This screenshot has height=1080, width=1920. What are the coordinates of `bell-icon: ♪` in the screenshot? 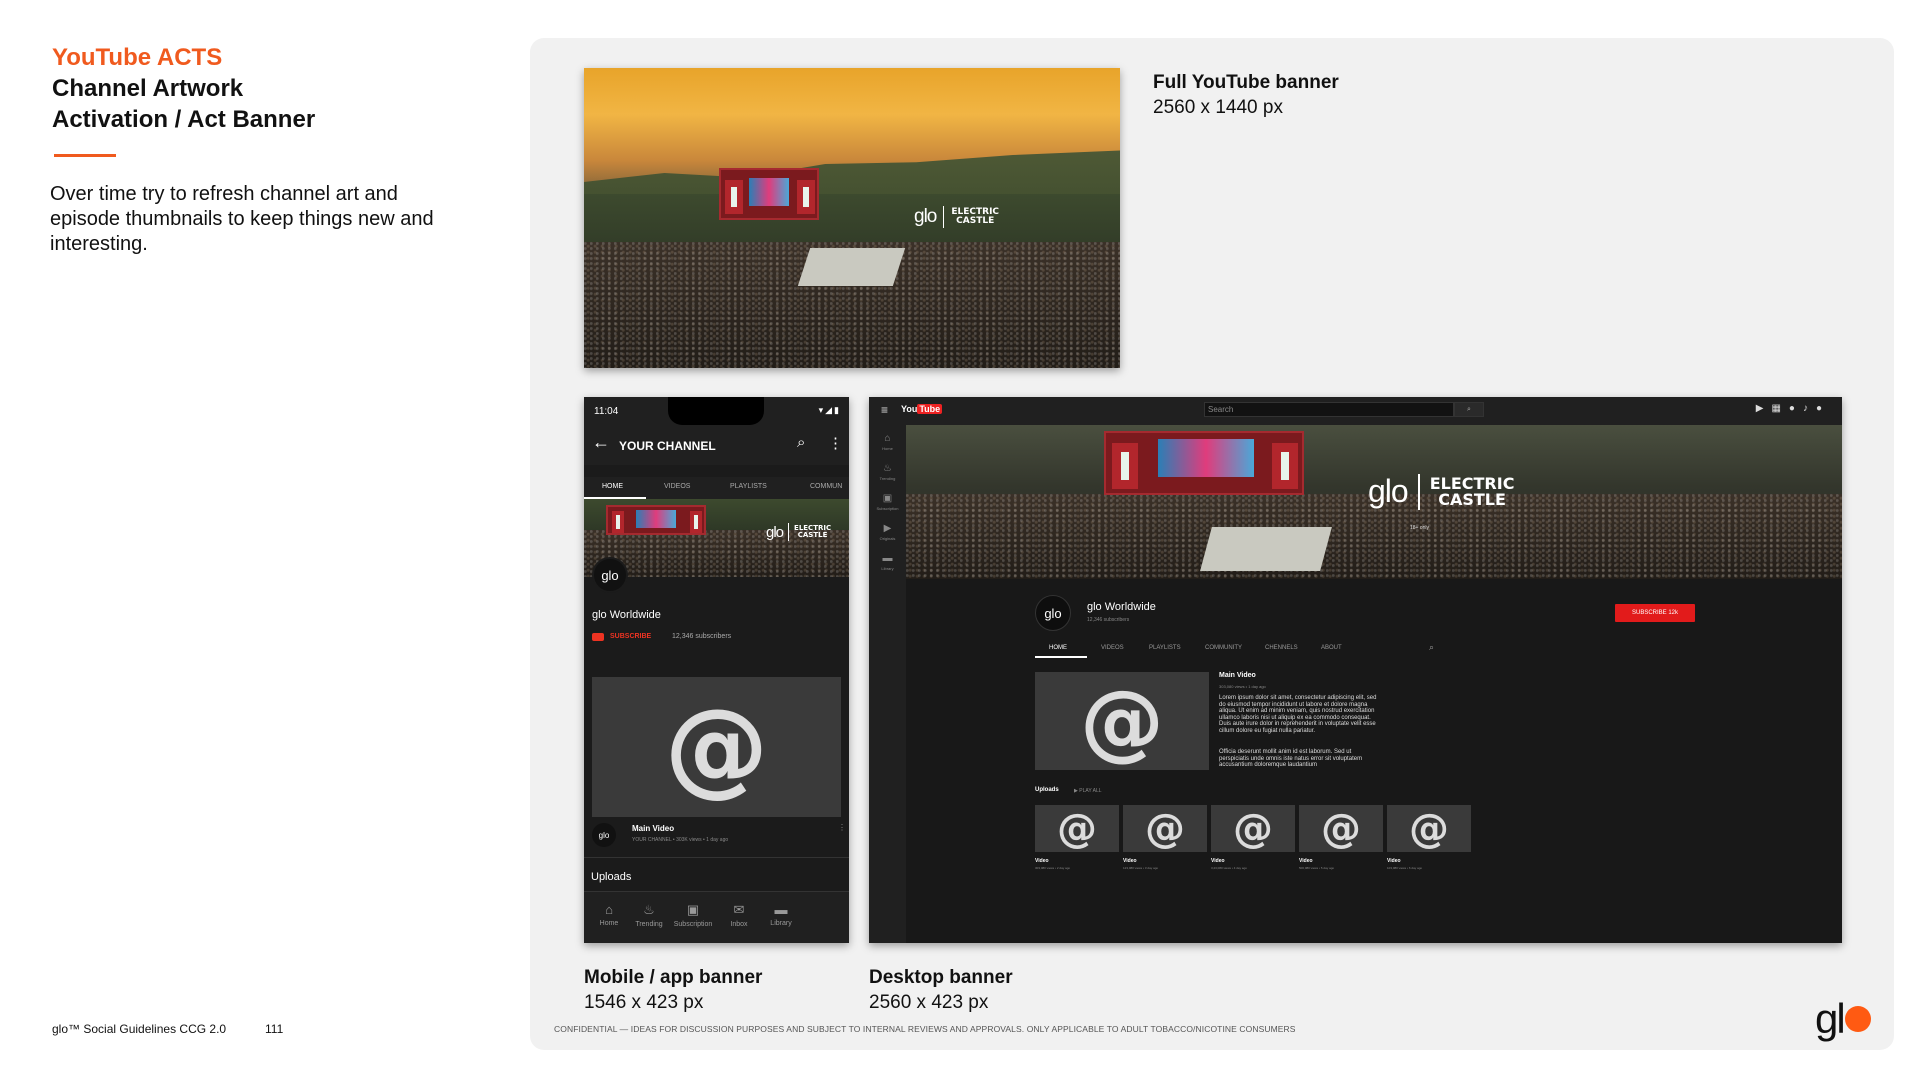 It's located at (1809, 408).